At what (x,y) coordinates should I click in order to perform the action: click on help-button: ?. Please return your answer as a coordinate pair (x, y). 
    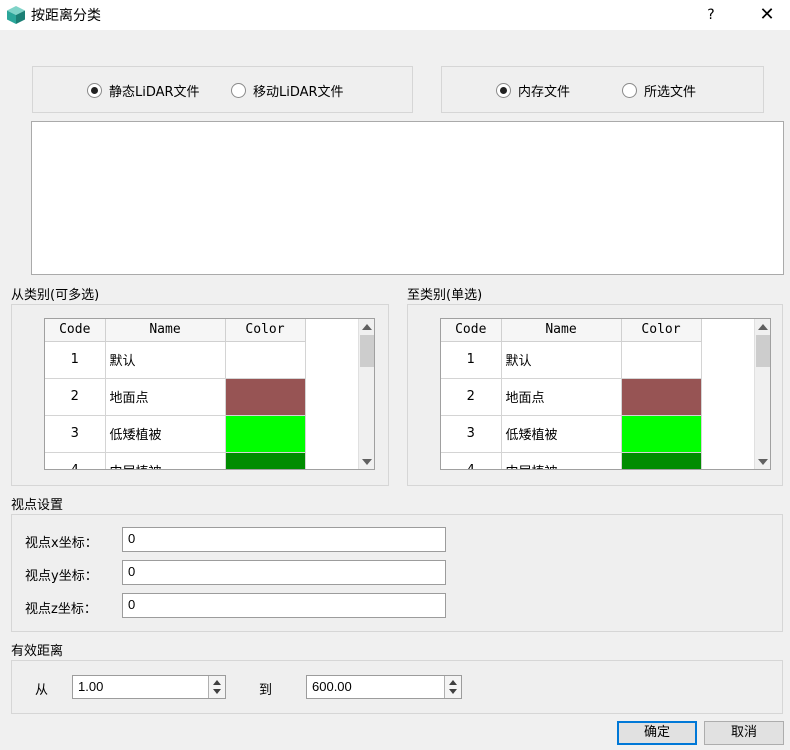
    Looking at the image, I should click on (711, 15).